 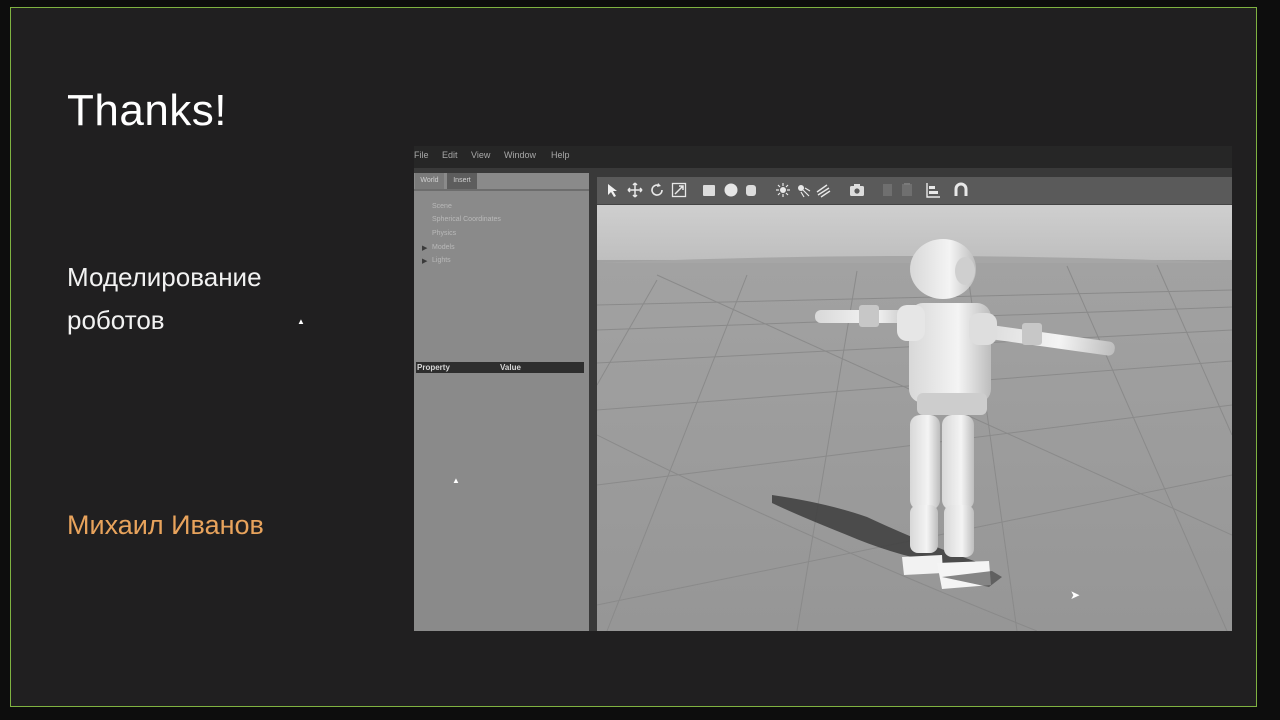 I want to click on mouse-cursor-icon: ➤, so click(x=1075, y=595).